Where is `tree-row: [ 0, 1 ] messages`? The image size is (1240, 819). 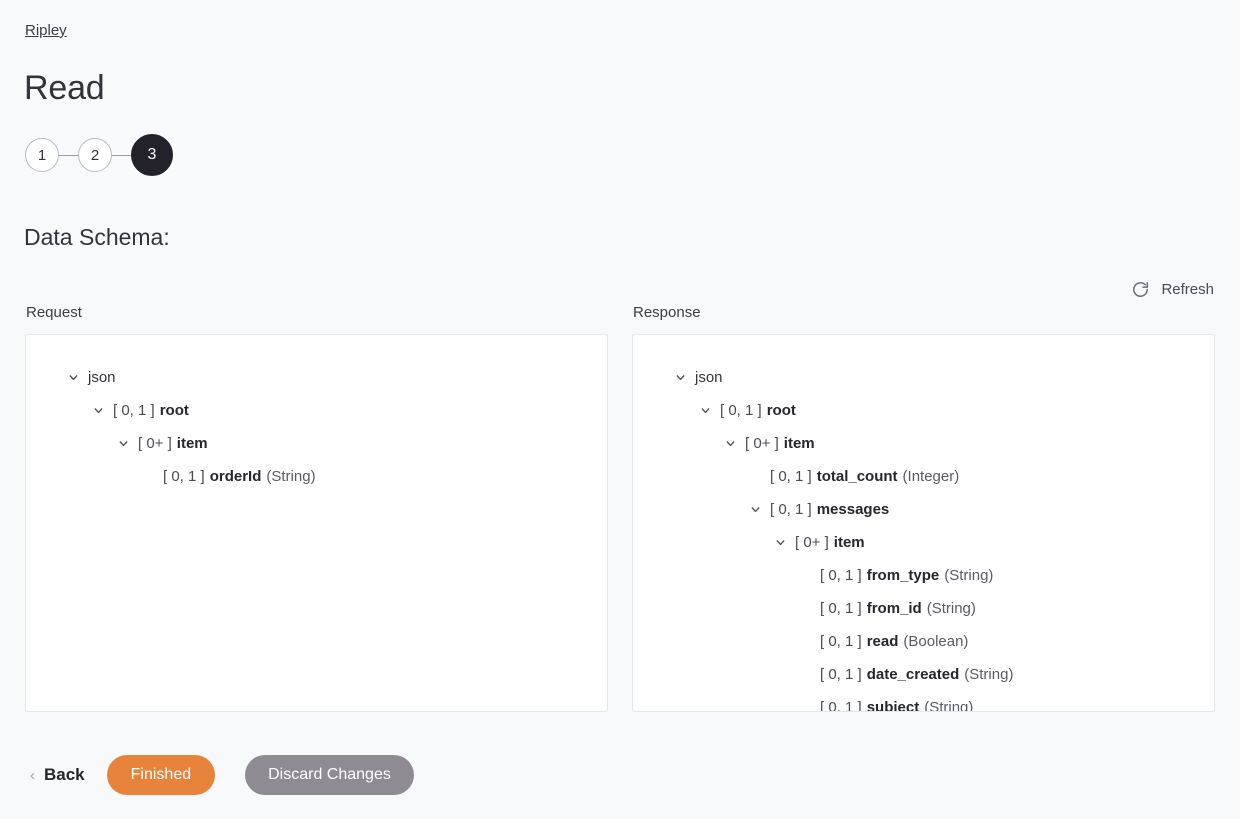 tree-row: [ 0, 1 ] messages is located at coordinates (923, 509).